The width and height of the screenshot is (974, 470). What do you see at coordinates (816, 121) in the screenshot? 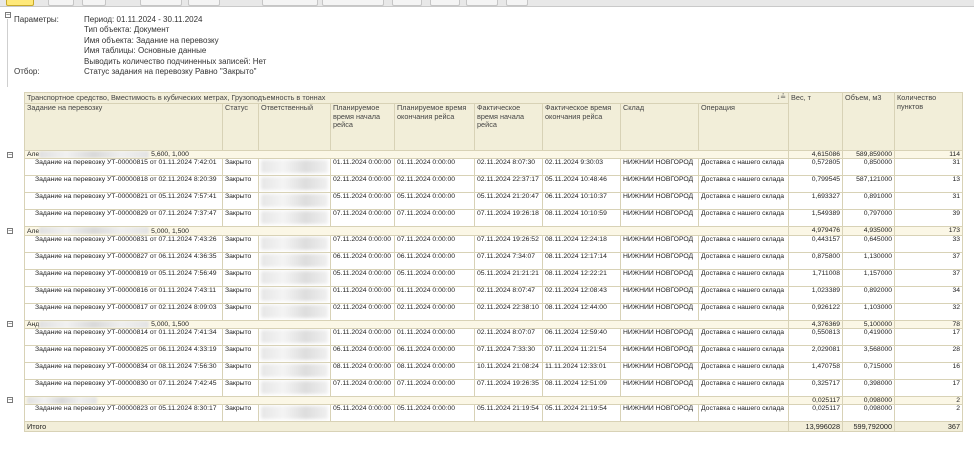
I see `col-weight: Вес, т` at bounding box center [816, 121].